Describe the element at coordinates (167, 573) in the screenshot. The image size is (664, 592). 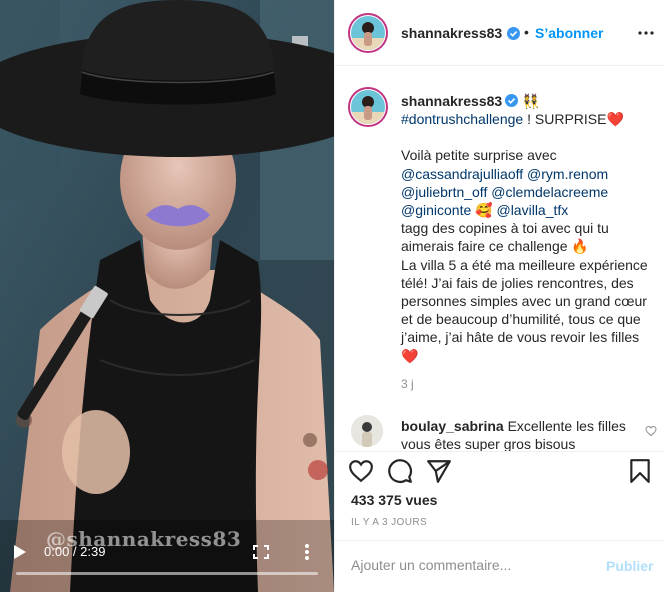
I see `video-progress-bar` at that location.